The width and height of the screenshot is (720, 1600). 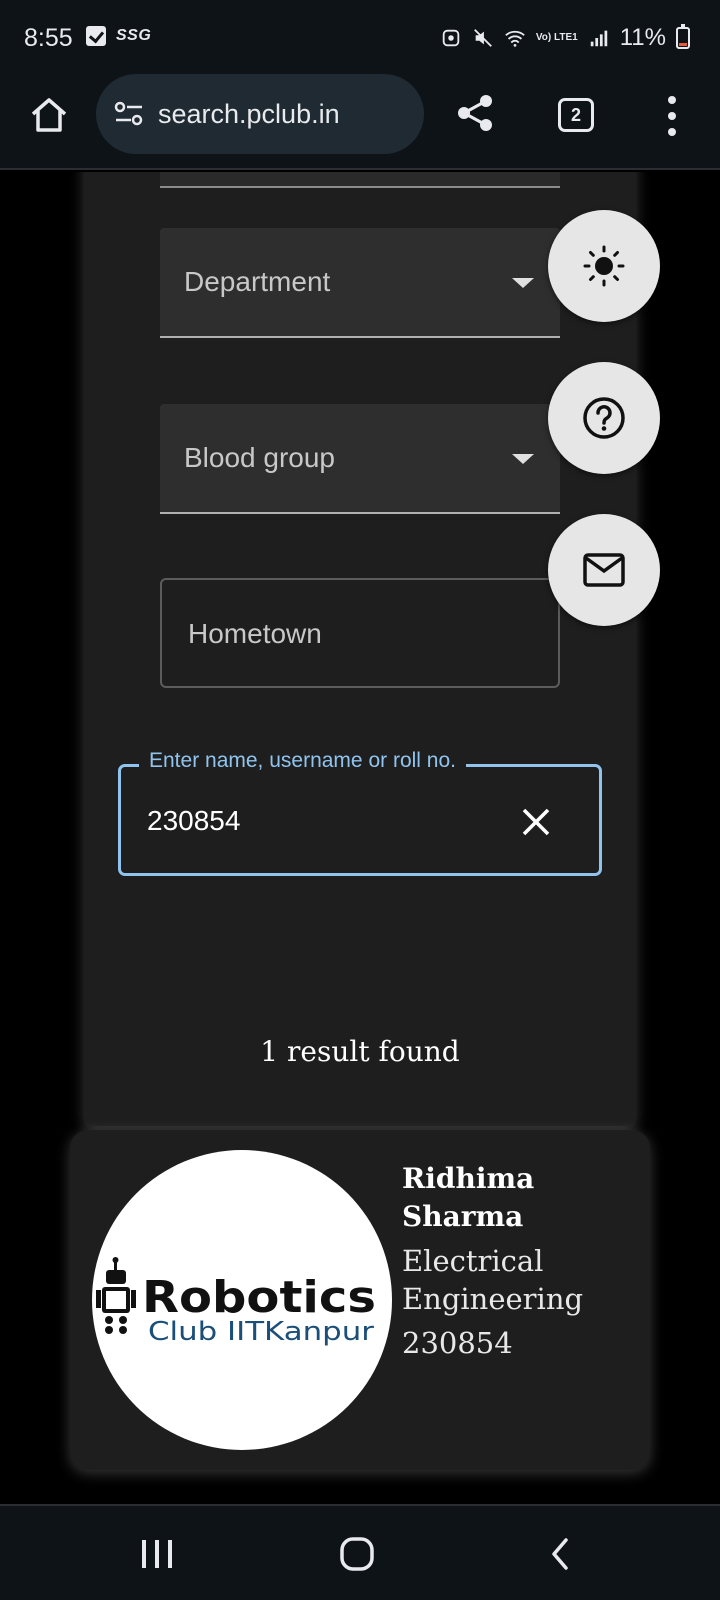 I want to click on mail-icon, so click(x=604, y=570).